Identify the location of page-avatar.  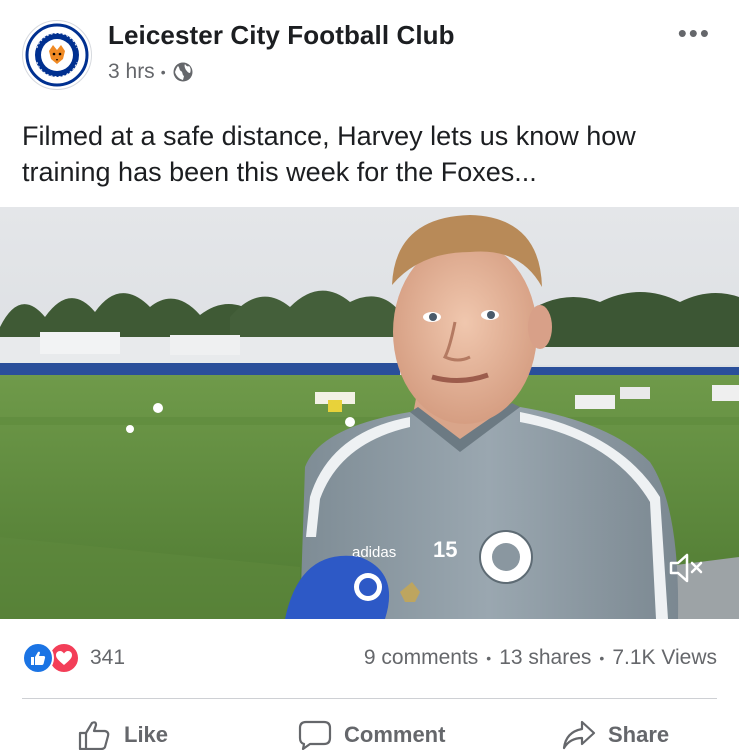
(57, 55).